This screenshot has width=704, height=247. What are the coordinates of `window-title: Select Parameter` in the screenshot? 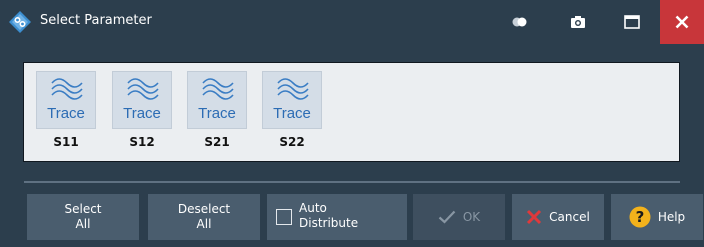 It's located at (96, 20).